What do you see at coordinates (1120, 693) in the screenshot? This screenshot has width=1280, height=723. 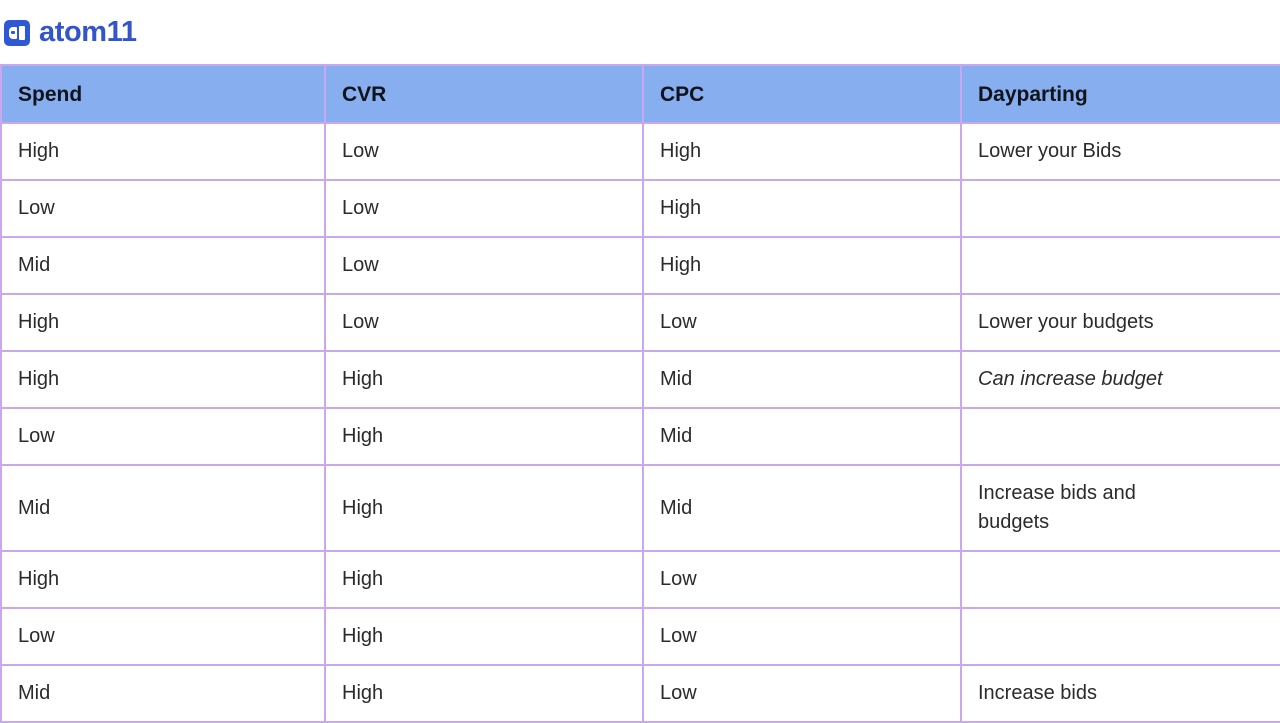 I see `cell-dayparting: Increase bids` at bounding box center [1120, 693].